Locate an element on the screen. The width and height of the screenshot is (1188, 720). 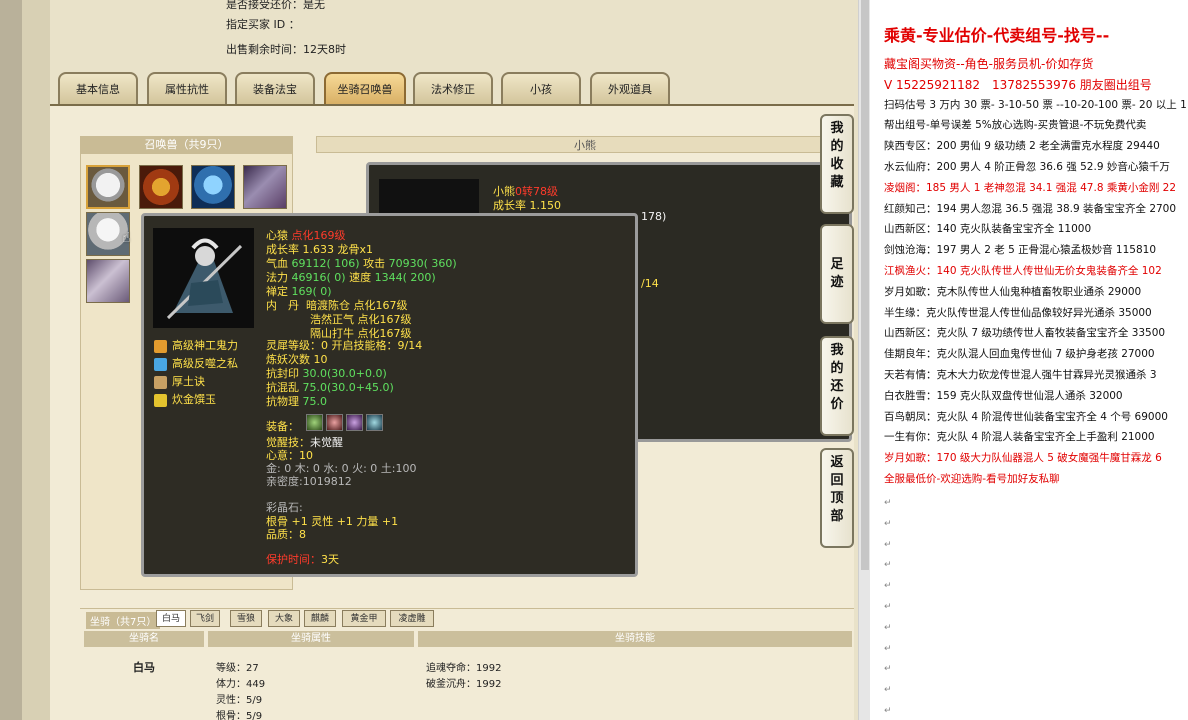
ad-line: 佳期良年：克火队混人回血鬼传世仙 7 级护身老孩 27000 is located at coordinates (1019, 354).